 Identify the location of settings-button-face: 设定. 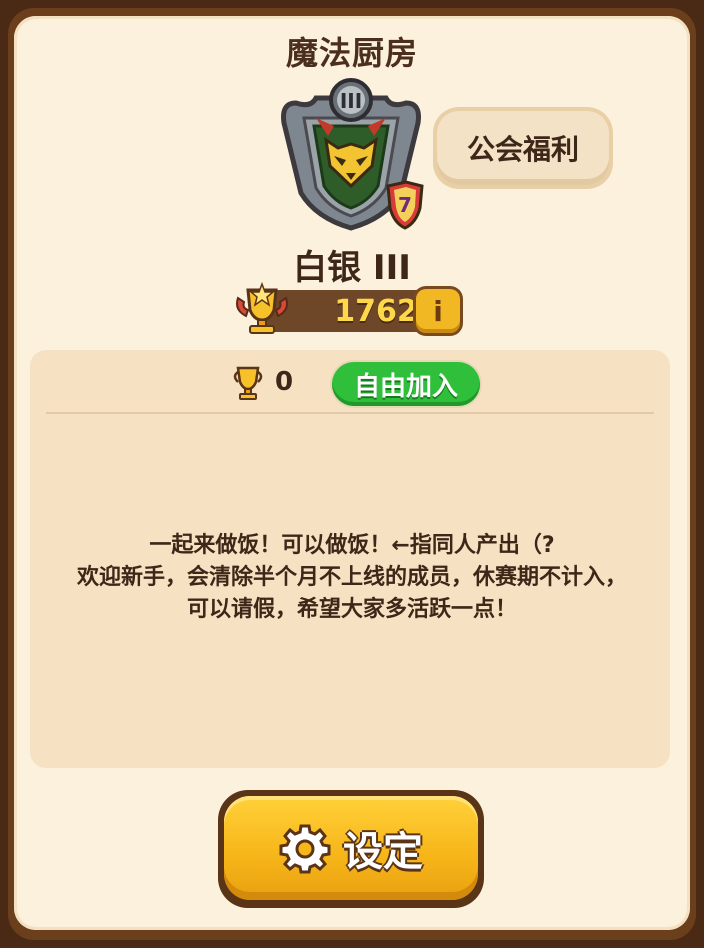
(351, 848).